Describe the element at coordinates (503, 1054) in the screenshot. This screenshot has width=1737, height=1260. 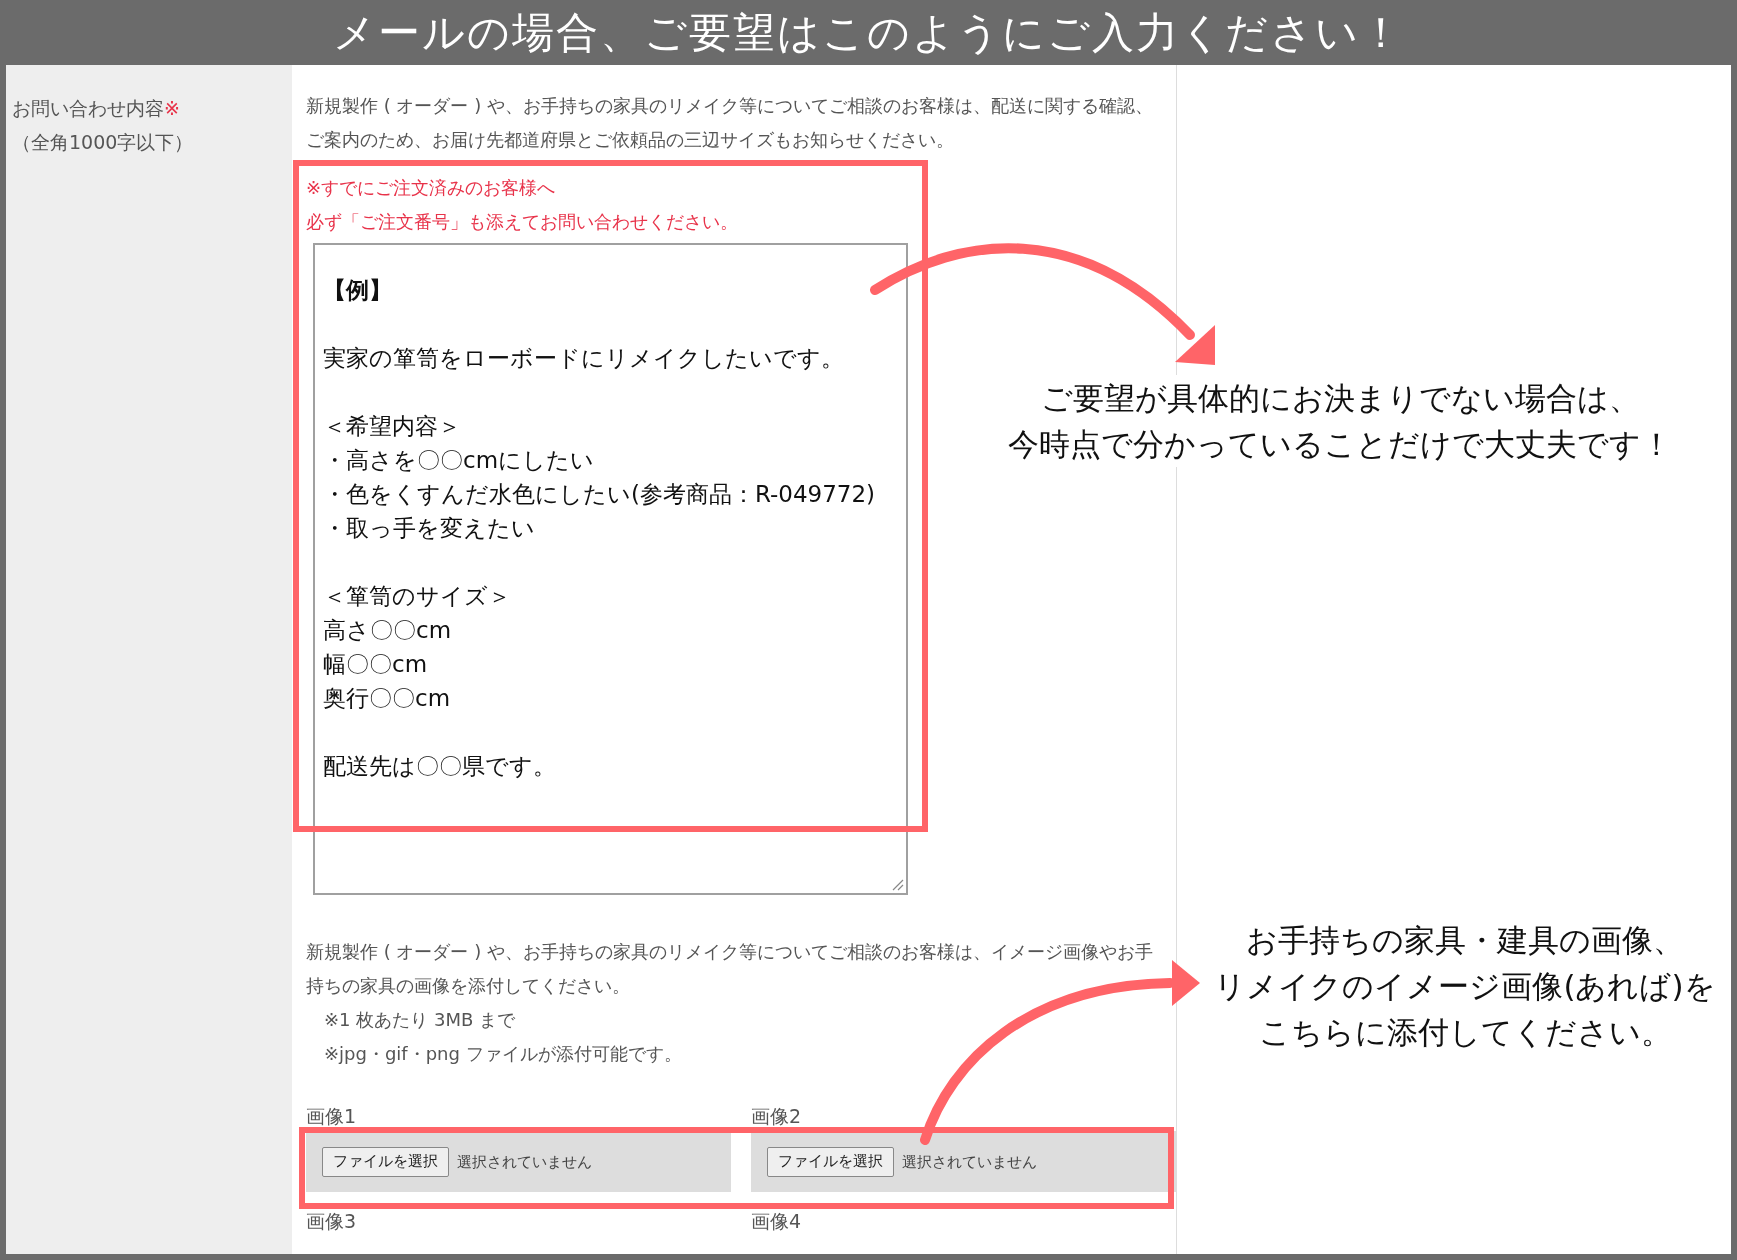
I see `attach-note: ※jpg・gif・png ファイルが添付可能です。` at that location.